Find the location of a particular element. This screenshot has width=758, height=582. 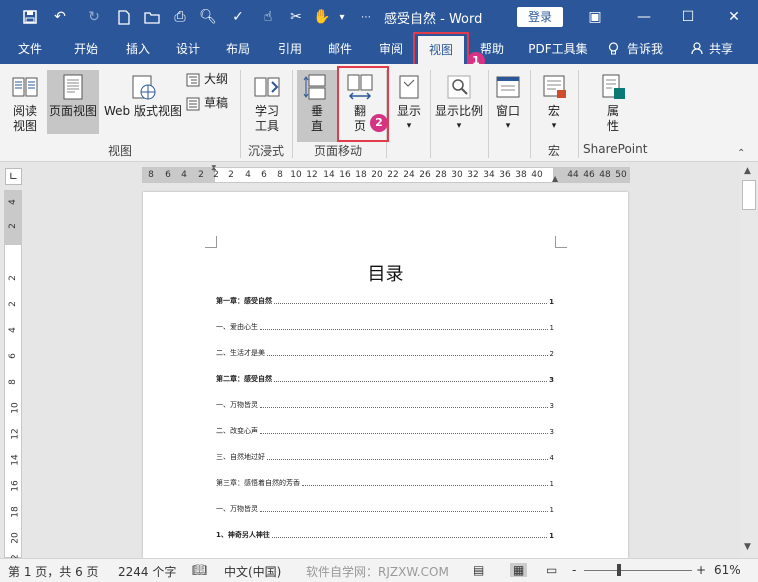

macros-button: 宏 ▾ is located at coordinates (554, 103).